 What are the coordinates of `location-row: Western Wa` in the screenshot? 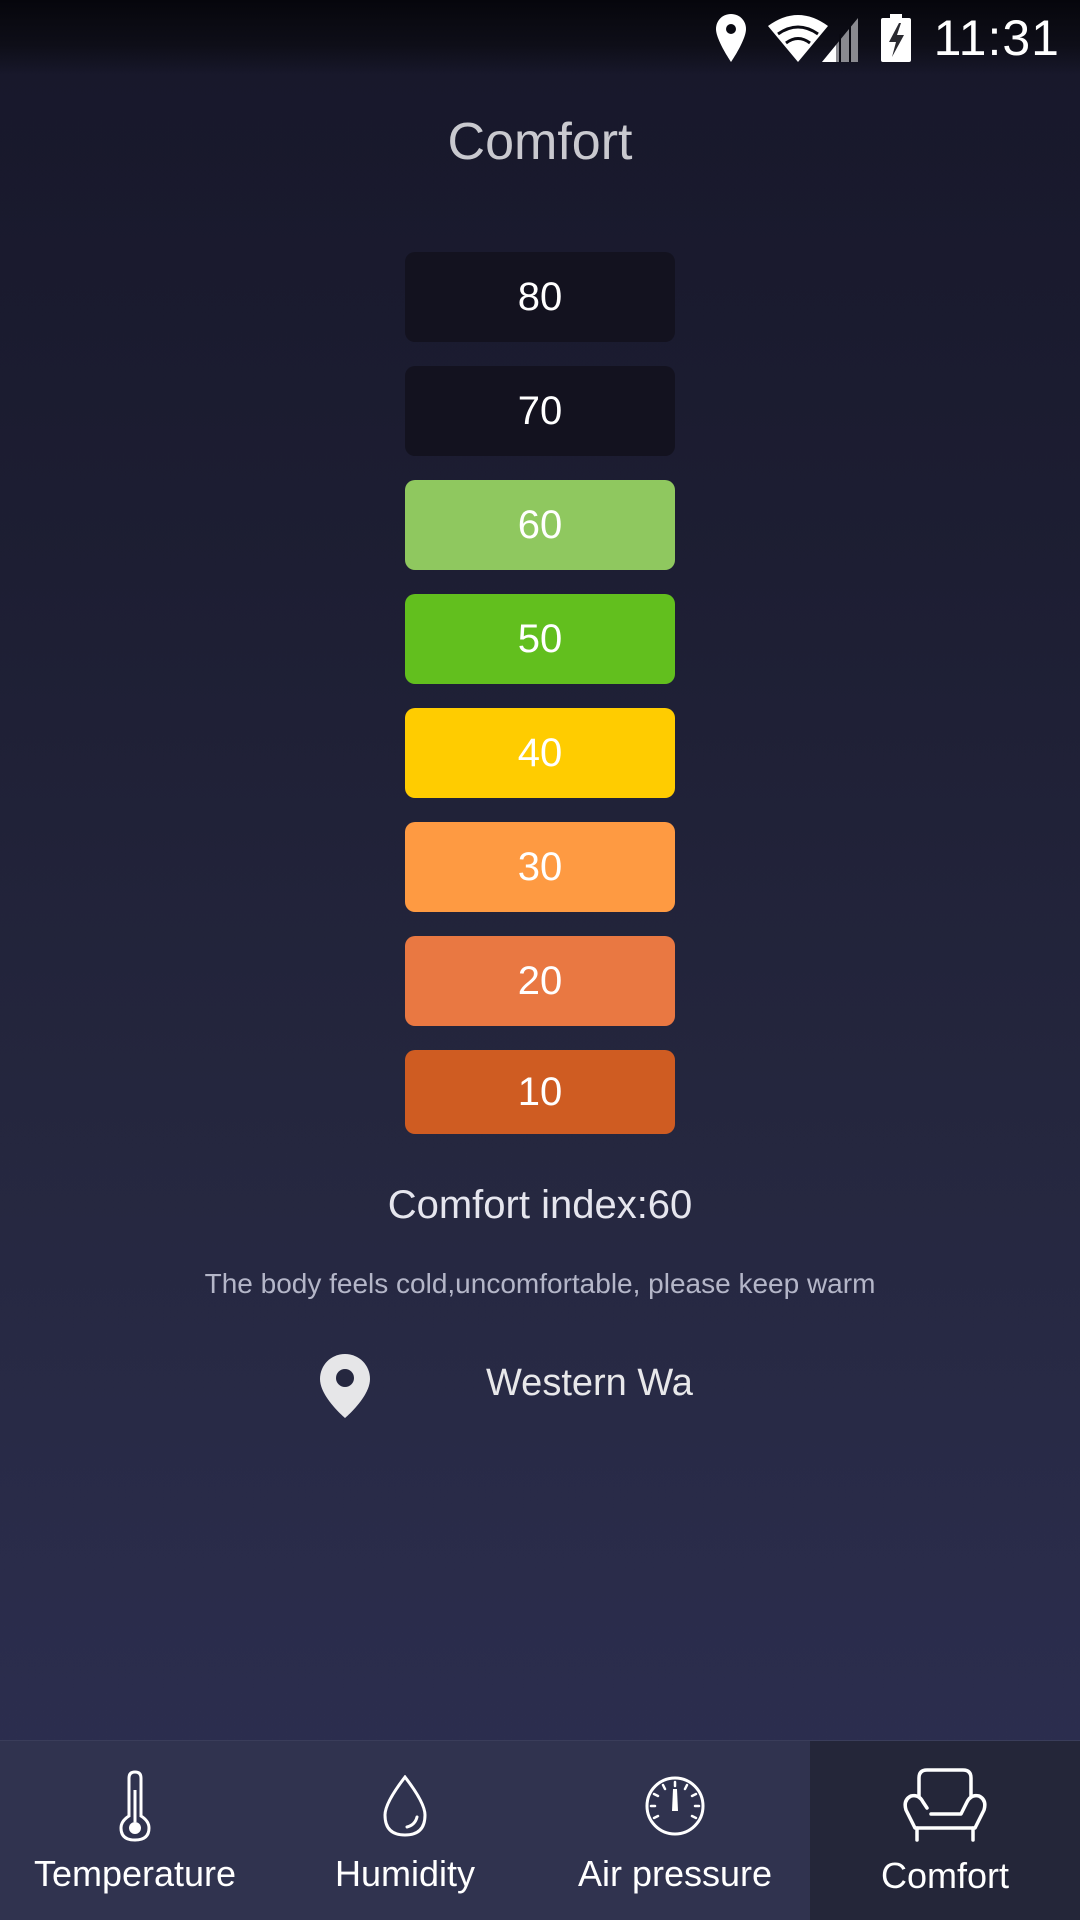 It's located at (518, 1386).